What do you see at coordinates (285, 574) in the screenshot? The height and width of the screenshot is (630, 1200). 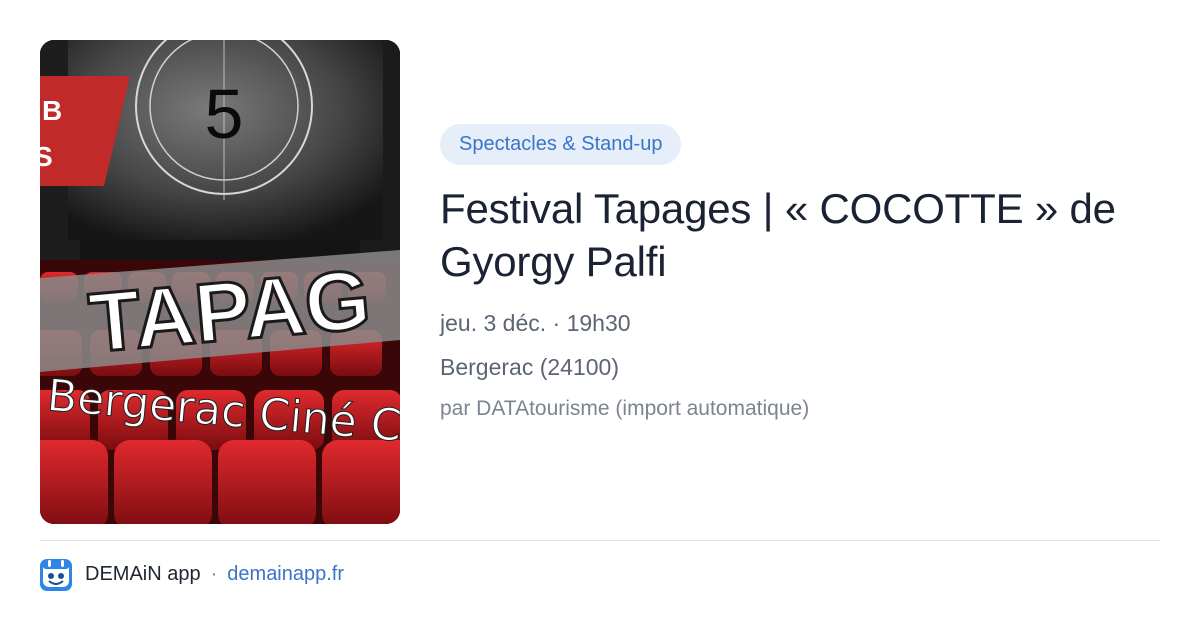 I see `site-link: demainapp.fr` at bounding box center [285, 574].